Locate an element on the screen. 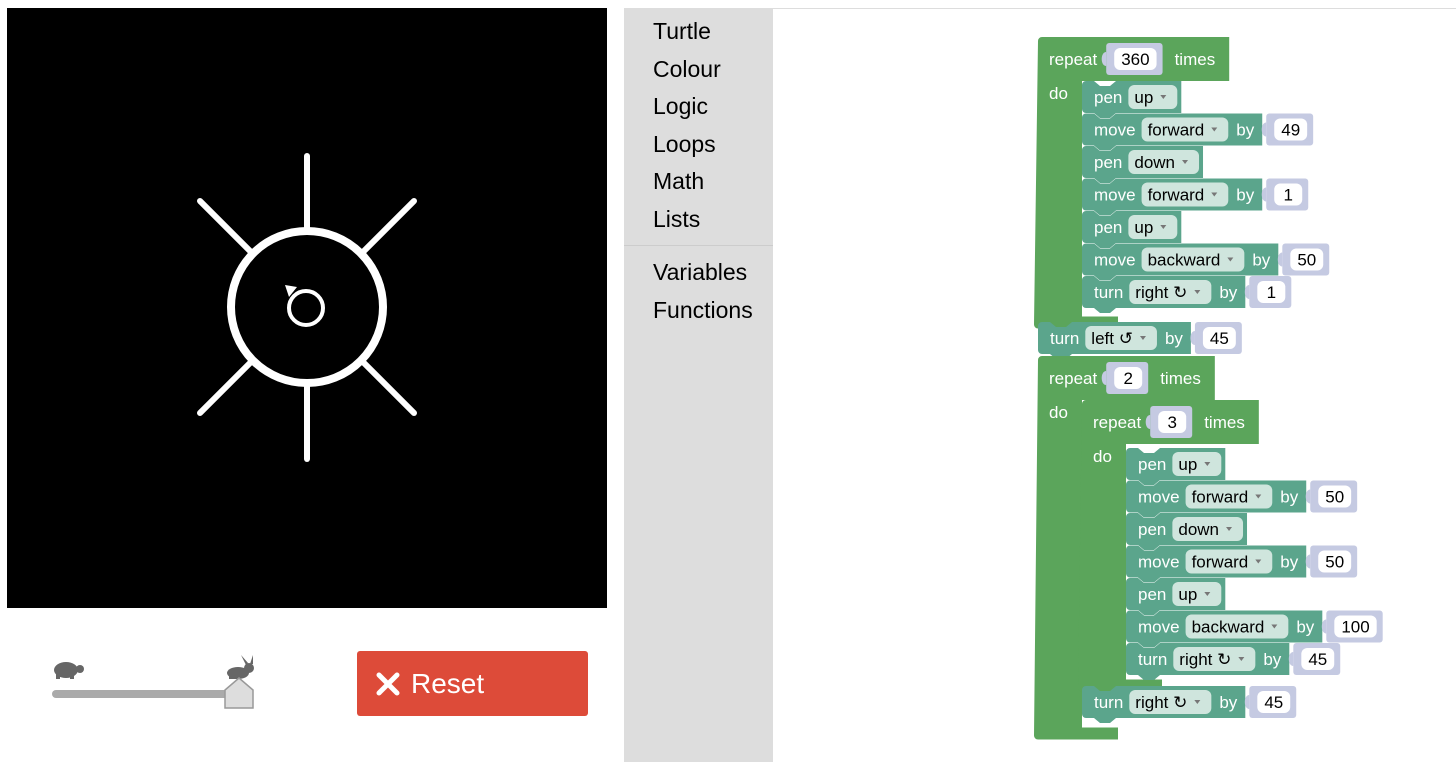 The image size is (1456, 763). inner-stmt-2: pen down is located at coordinates (1187, 531).